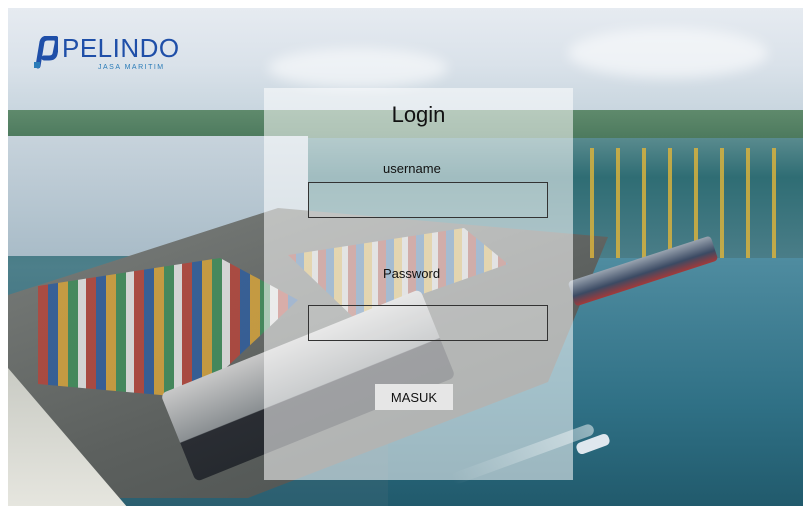  Describe the element at coordinates (418, 114) in the screenshot. I see `login-title: Login` at that location.